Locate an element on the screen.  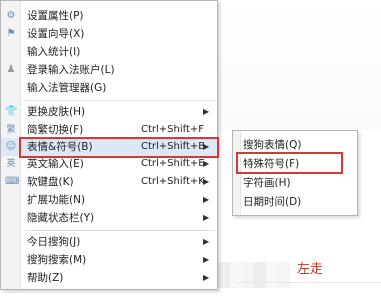
menu-item-login-account: ♟ 登录输入法账户(L) is located at coordinates (109, 70).